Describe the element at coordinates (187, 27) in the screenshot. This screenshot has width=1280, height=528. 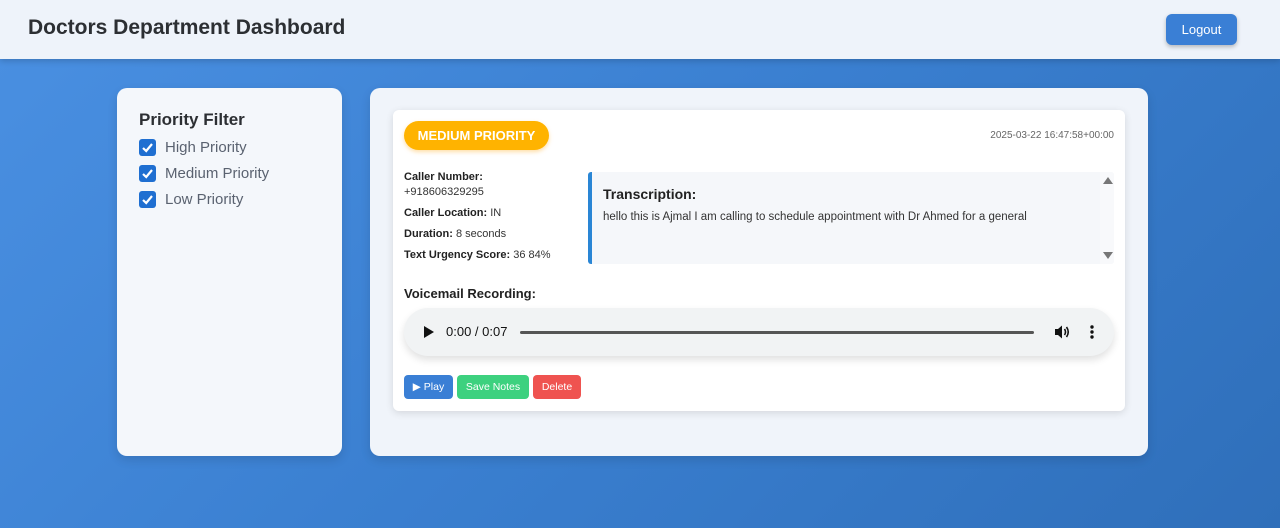
I see `page-title: Doctors Department Dashboard` at that location.